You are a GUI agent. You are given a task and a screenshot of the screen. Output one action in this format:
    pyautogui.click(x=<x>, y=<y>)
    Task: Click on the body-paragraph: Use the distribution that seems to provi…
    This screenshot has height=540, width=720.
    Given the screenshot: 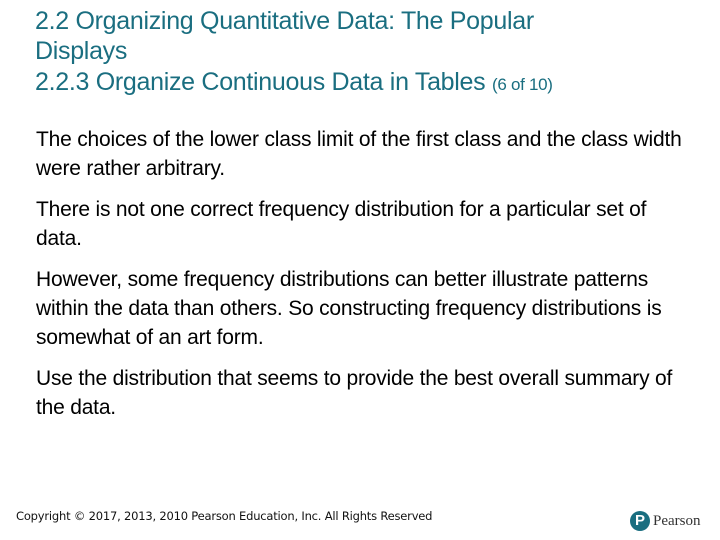 What is the action you would take?
    pyautogui.click(x=354, y=393)
    